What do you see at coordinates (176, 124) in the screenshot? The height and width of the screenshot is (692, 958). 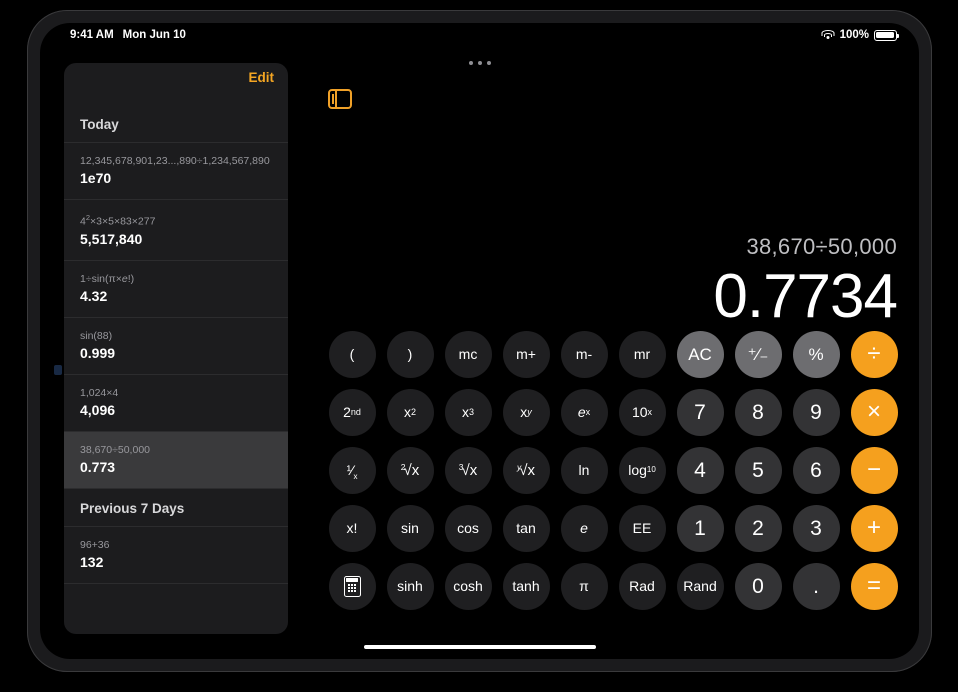 I see `history-section-header: Today` at bounding box center [176, 124].